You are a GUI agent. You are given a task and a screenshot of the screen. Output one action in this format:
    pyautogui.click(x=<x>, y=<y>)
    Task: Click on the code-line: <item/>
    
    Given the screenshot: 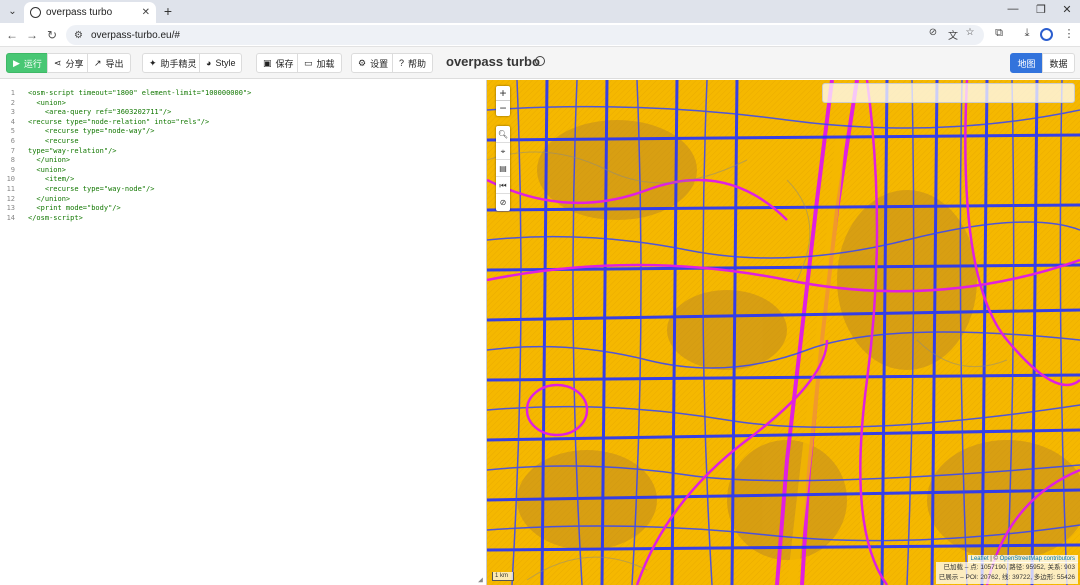 What is the action you would take?
    pyautogui.click(x=51, y=179)
    